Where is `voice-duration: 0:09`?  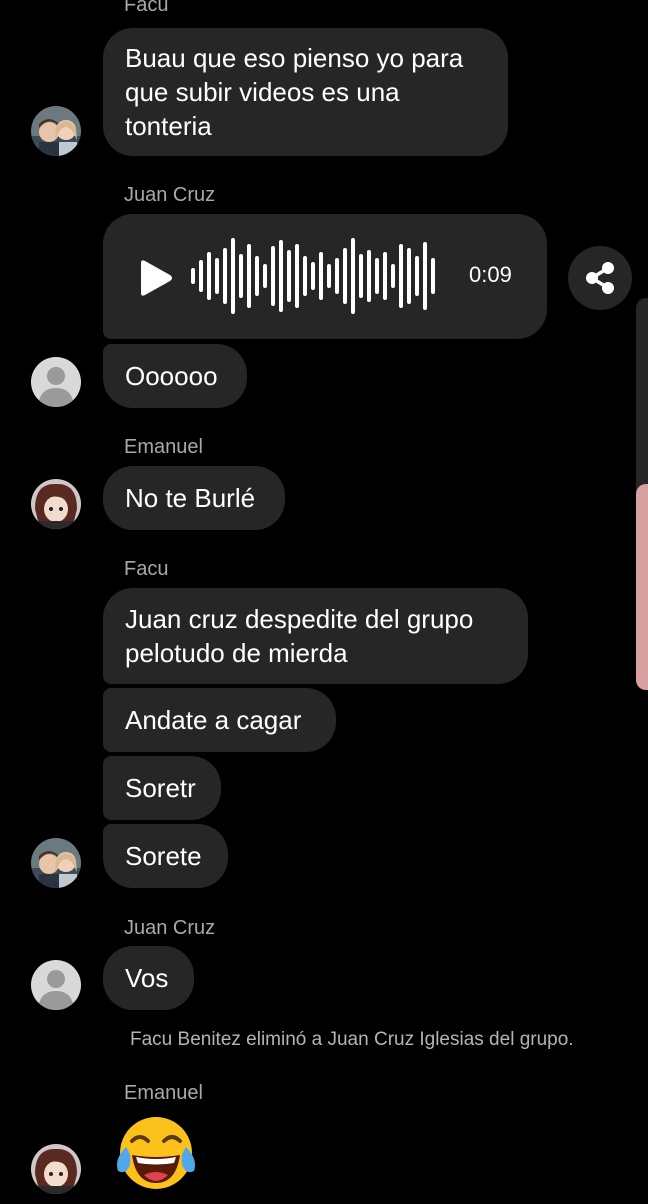
voice-duration: 0:09 is located at coordinates (490, 274).